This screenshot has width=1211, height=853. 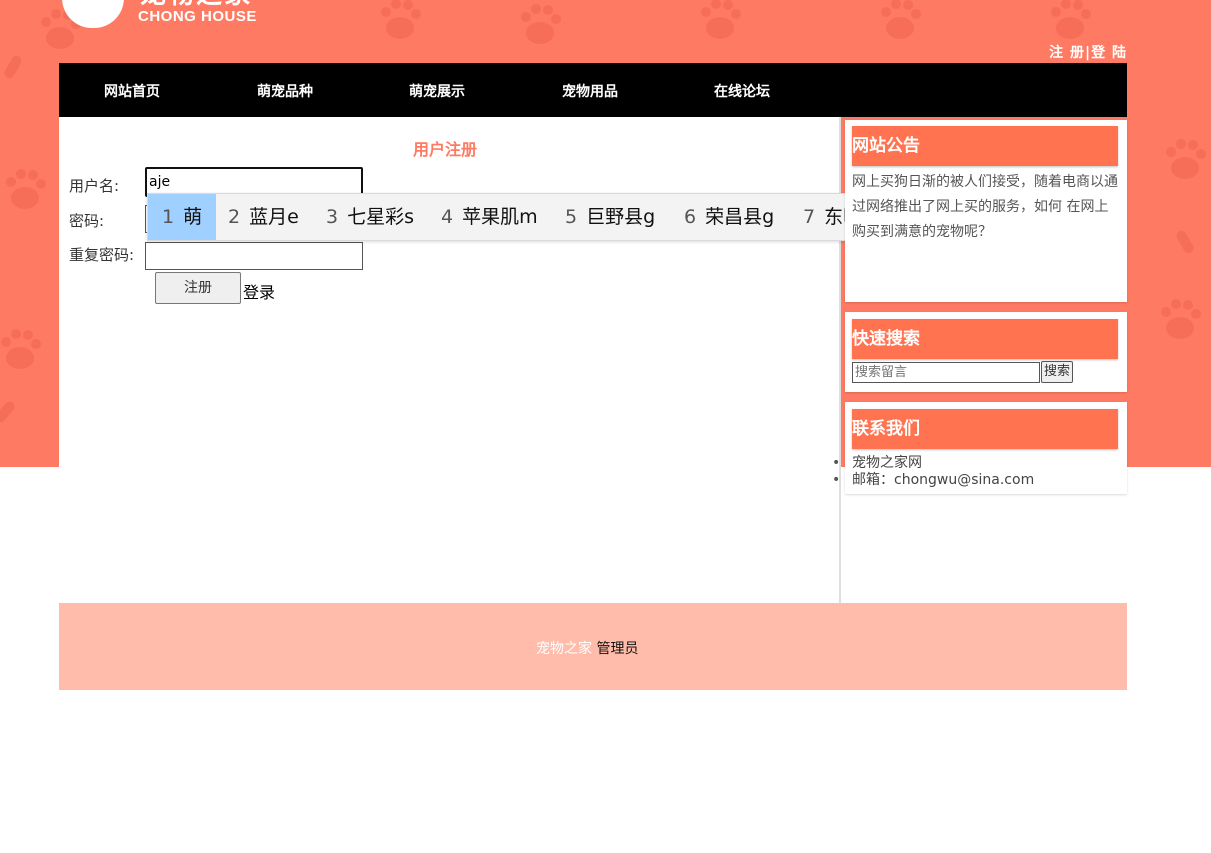 I want to click on contact-list: • 宠物之家网 • 邮箱：chongwu@sina.com, so click(x=933, y=472).